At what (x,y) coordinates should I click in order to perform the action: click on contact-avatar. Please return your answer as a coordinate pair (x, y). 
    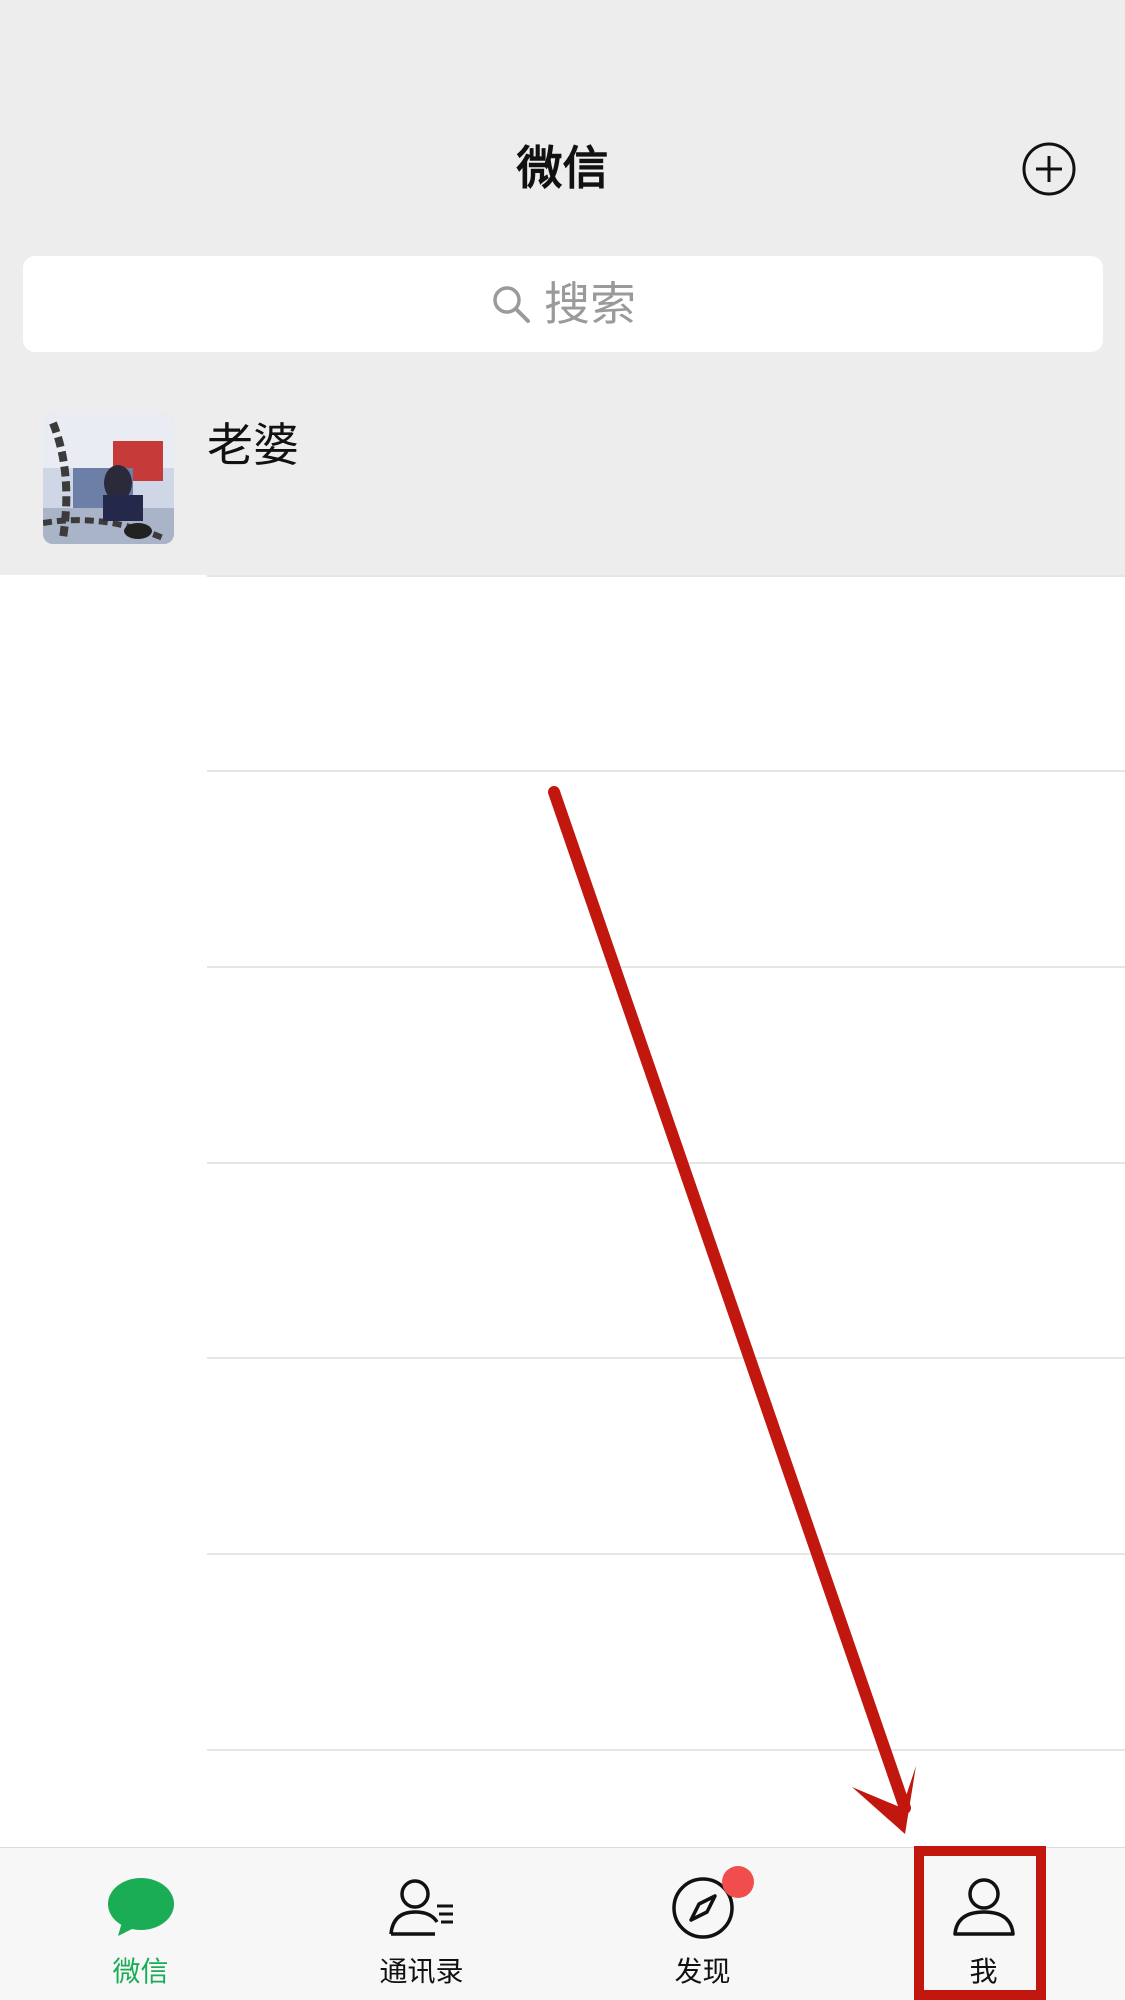
    Looking at the image, I should click on (108, 478).